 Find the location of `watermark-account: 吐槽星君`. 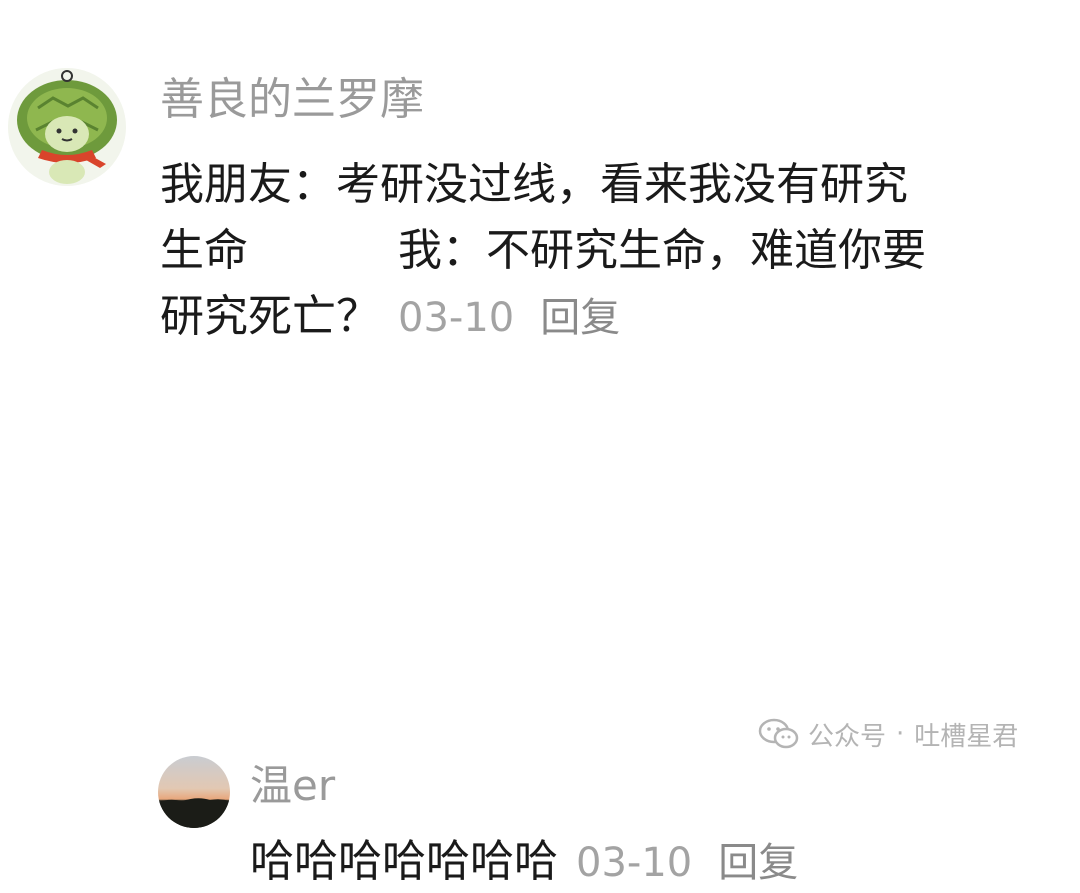

watermark-account: 吐槽星君 is located at coordinates (966, 736).